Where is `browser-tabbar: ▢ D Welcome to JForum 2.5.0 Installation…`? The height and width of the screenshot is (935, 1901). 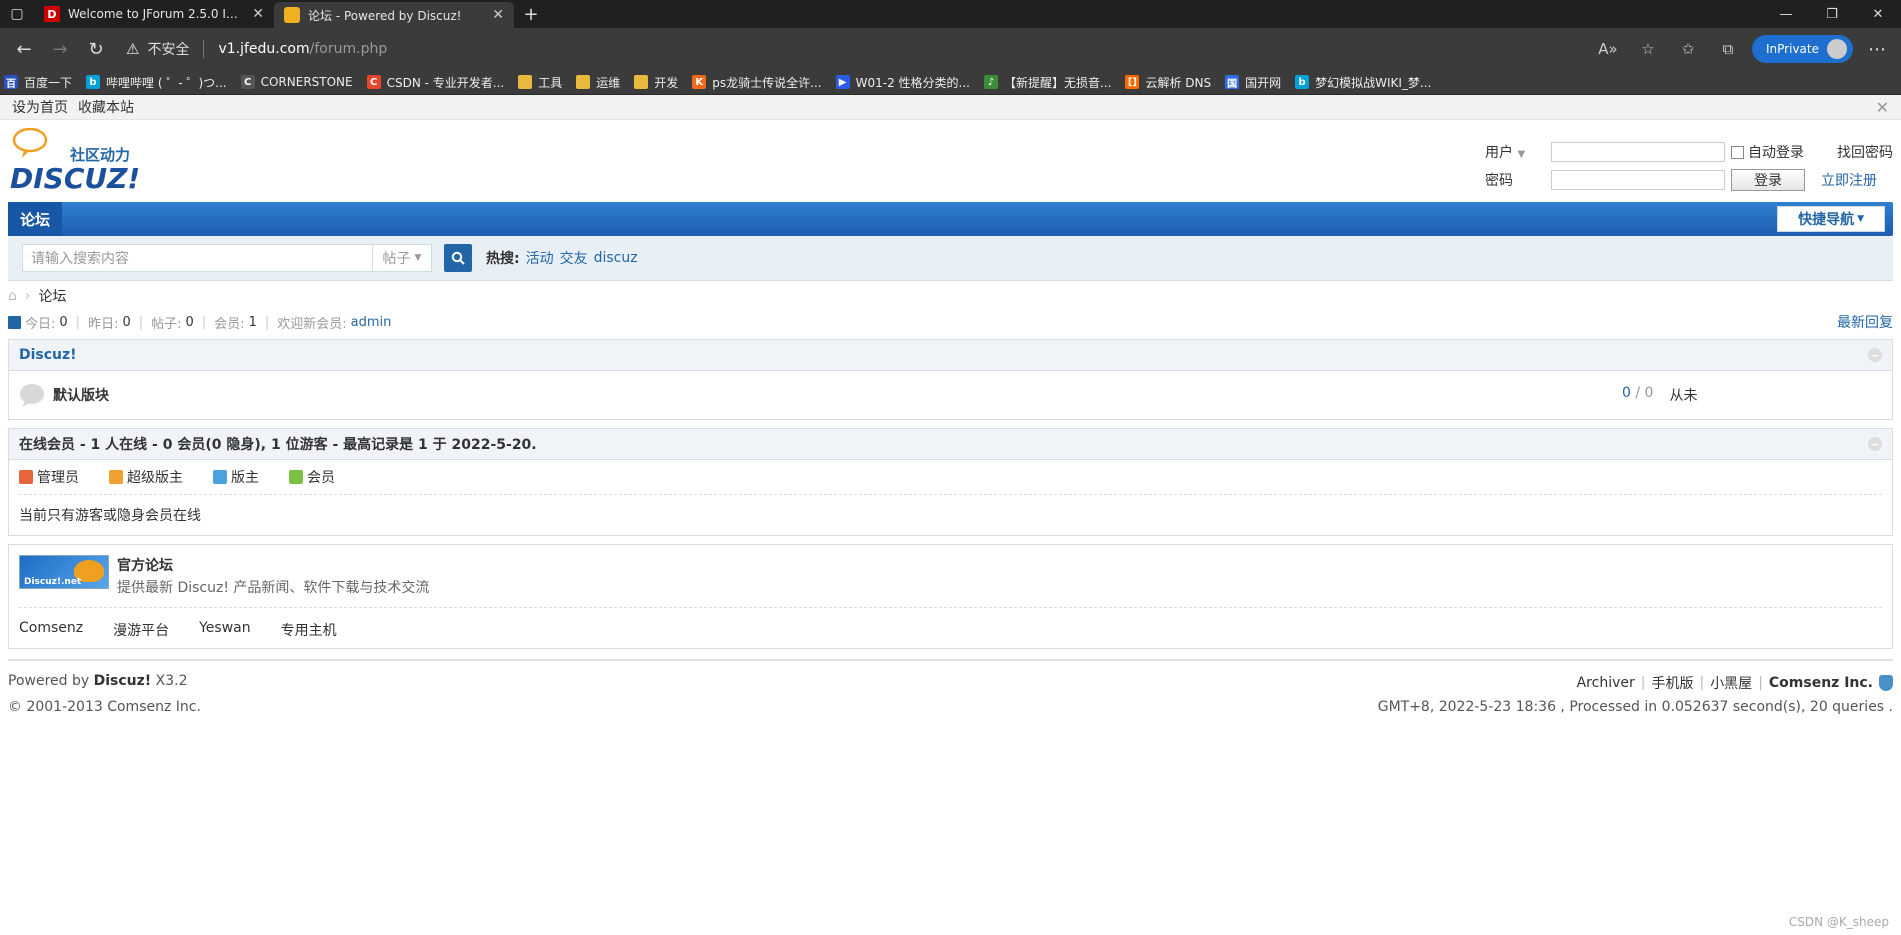 browser-tabbar: ▢ D Welcome to JForum 2.5.0 Installation… is located at coordinates (950, 14).